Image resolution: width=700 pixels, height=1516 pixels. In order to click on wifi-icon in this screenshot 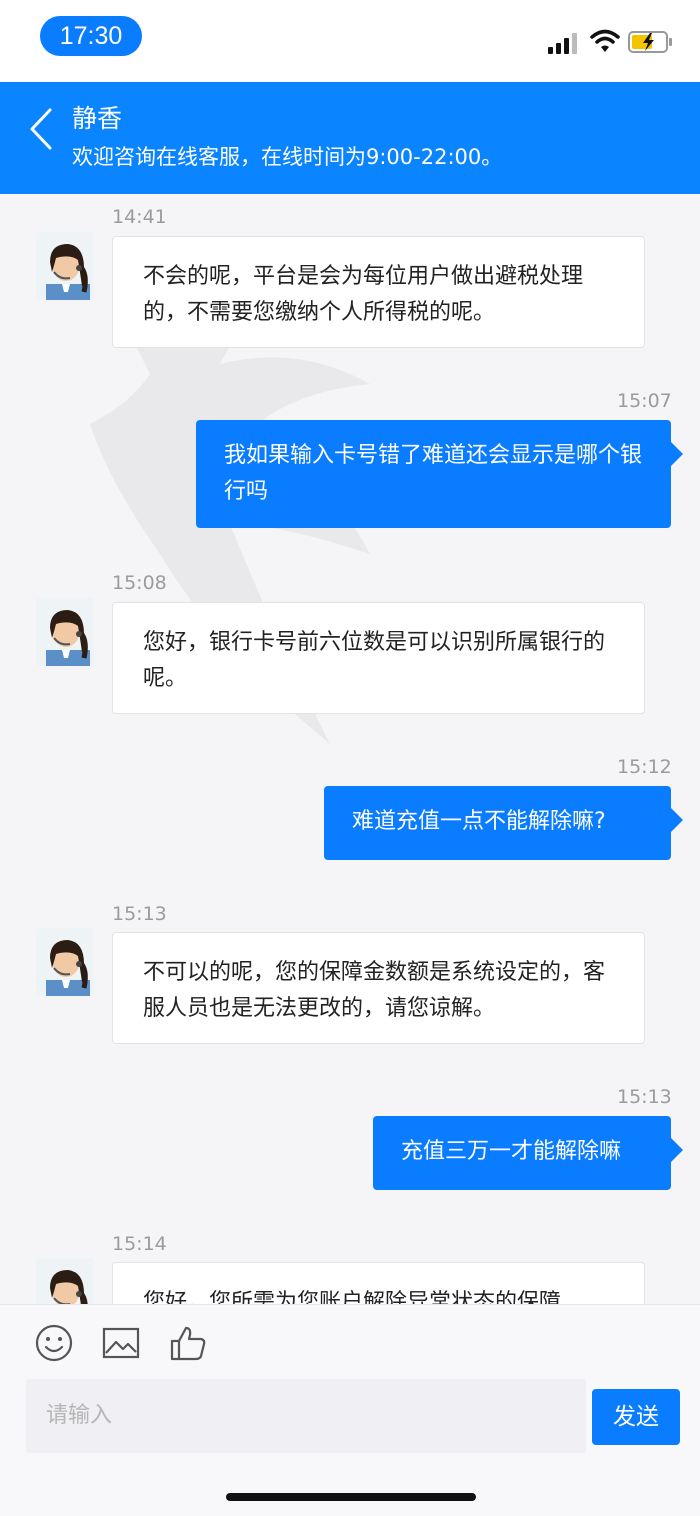, I will do `click(605, 40)`.